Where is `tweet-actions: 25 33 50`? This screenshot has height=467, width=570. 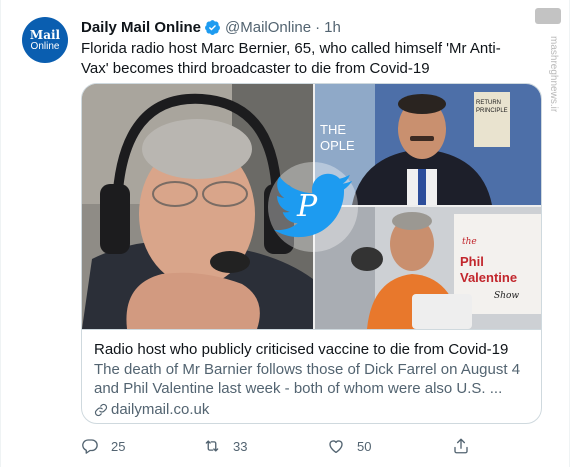 tweet-actions: 25 33 50 is located at coordinates (281, 446).